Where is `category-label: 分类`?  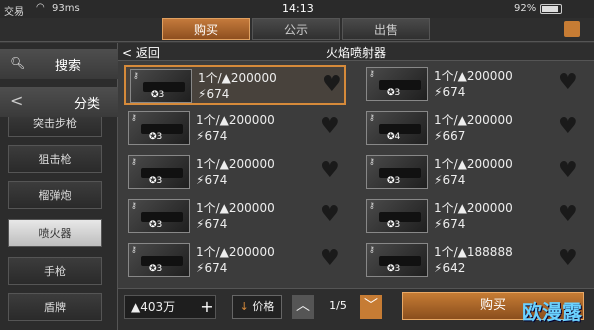 category-label: 分类 is located at coordinates (87, 104).